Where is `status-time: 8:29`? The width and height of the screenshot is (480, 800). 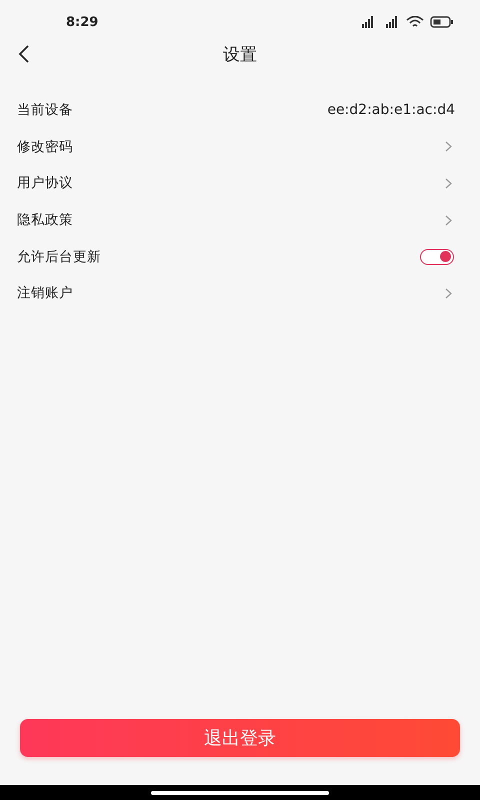 status-time: 8:29 is located at coordinates (82, 22).